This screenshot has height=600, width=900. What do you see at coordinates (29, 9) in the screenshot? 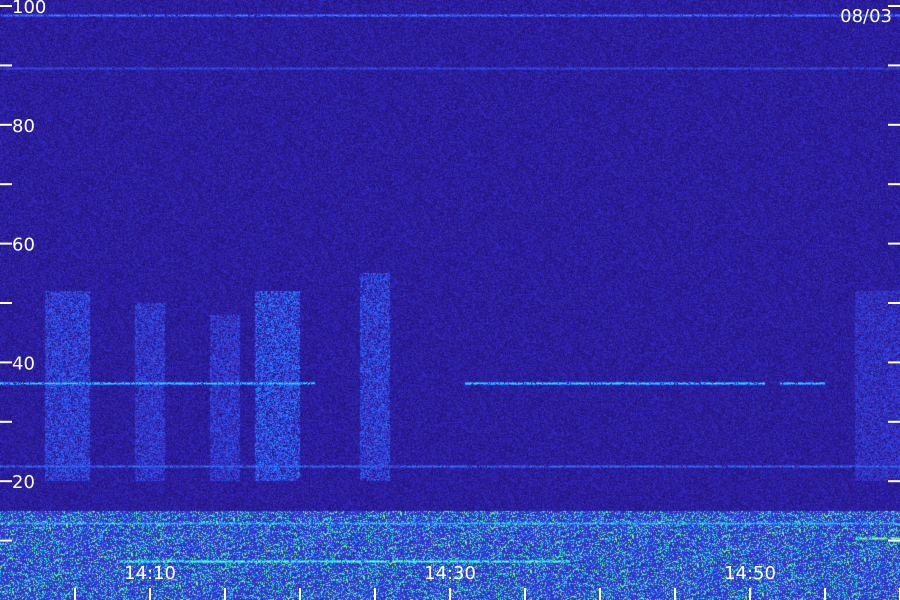
I see `y-tick-label: 100` at bounding box center [29, 9].